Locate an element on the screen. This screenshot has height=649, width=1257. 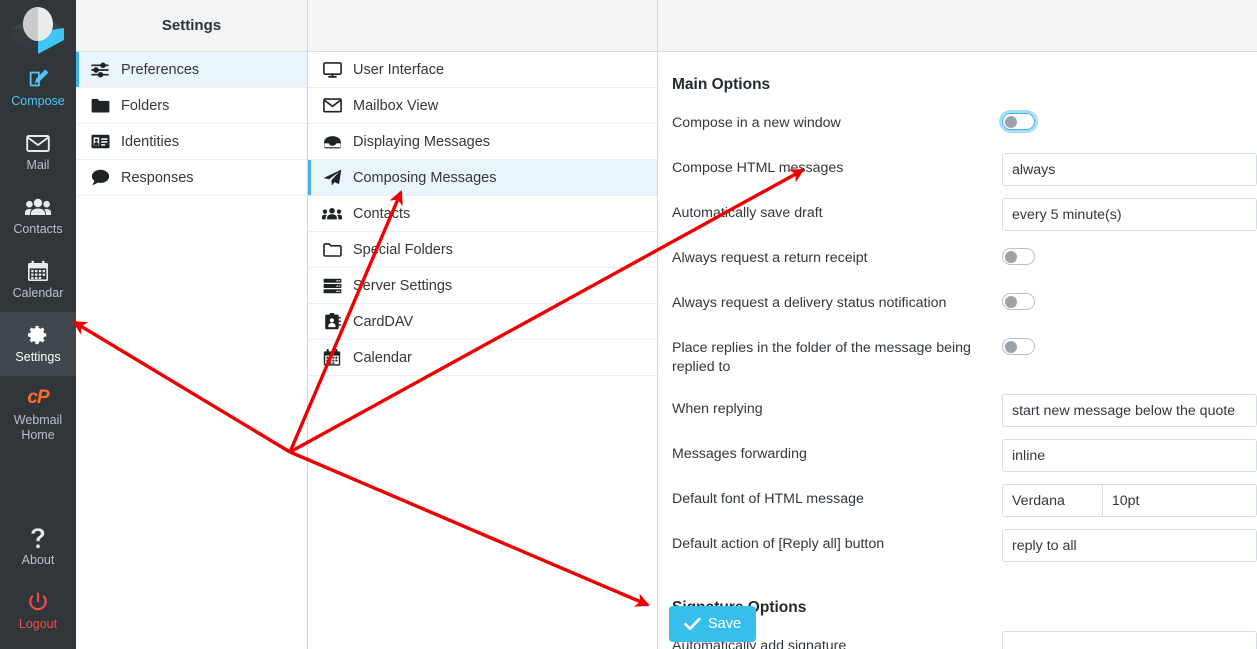
sidebar-item-label: CardDAV is located at coordinates (383, 321).